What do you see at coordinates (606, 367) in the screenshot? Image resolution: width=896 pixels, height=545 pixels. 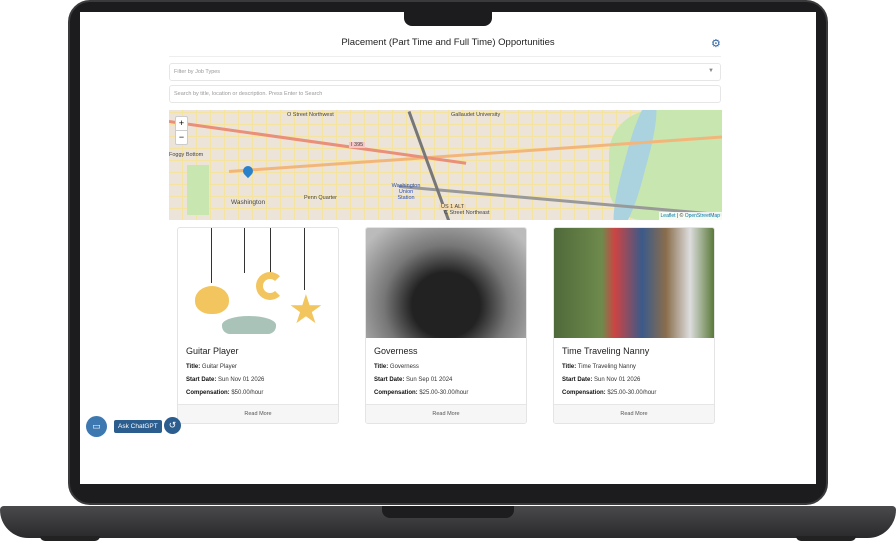 I see `value: Time Traveling Nanny` at bounding box center [606, 367].